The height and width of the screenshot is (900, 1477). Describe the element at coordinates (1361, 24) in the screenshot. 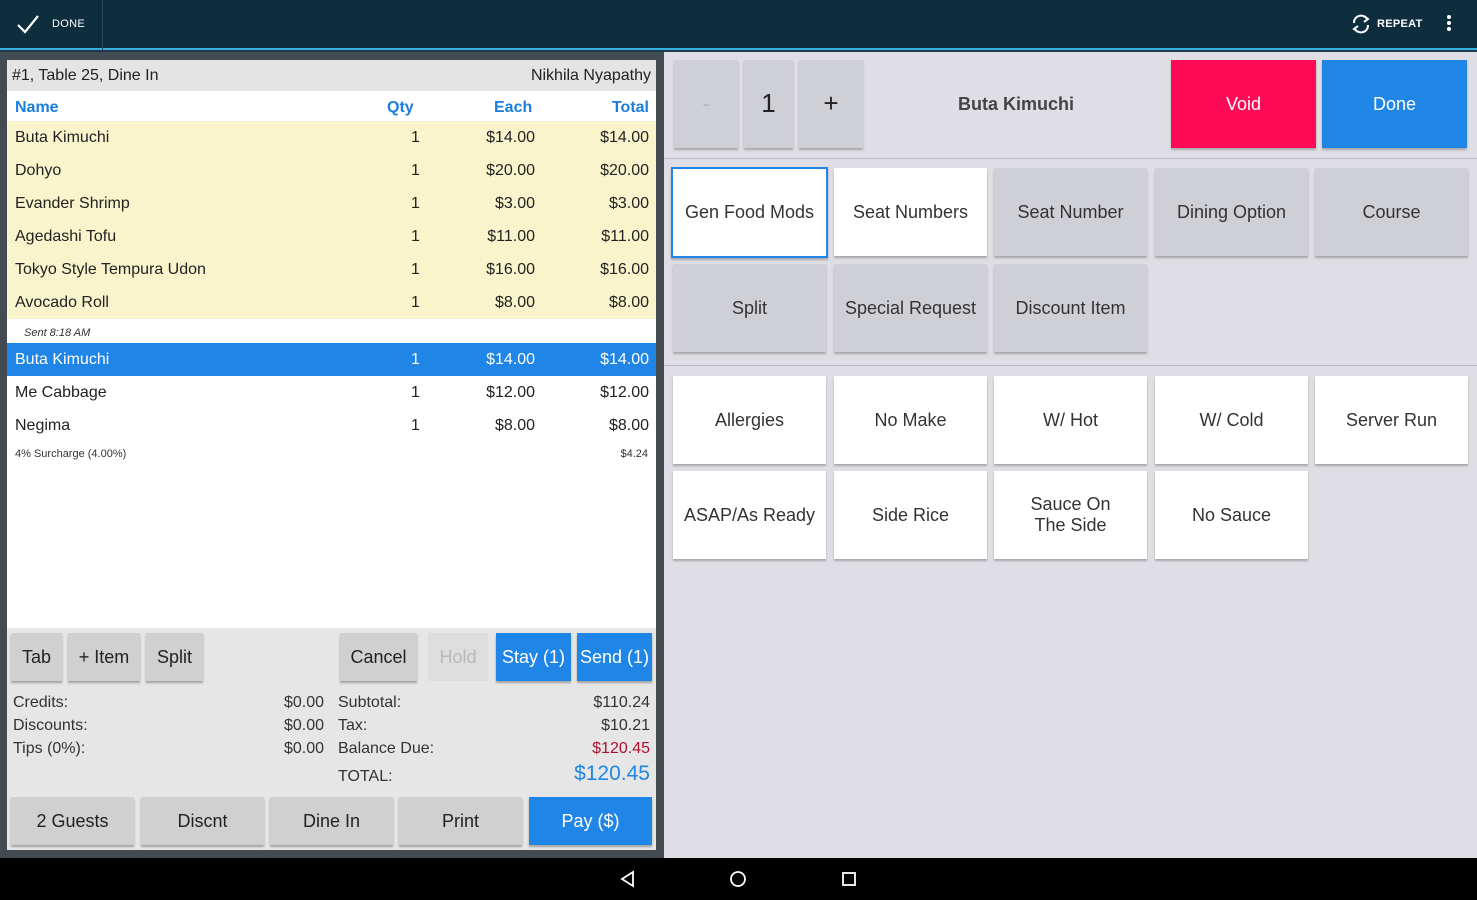

I see `repeat-icon` at that location.